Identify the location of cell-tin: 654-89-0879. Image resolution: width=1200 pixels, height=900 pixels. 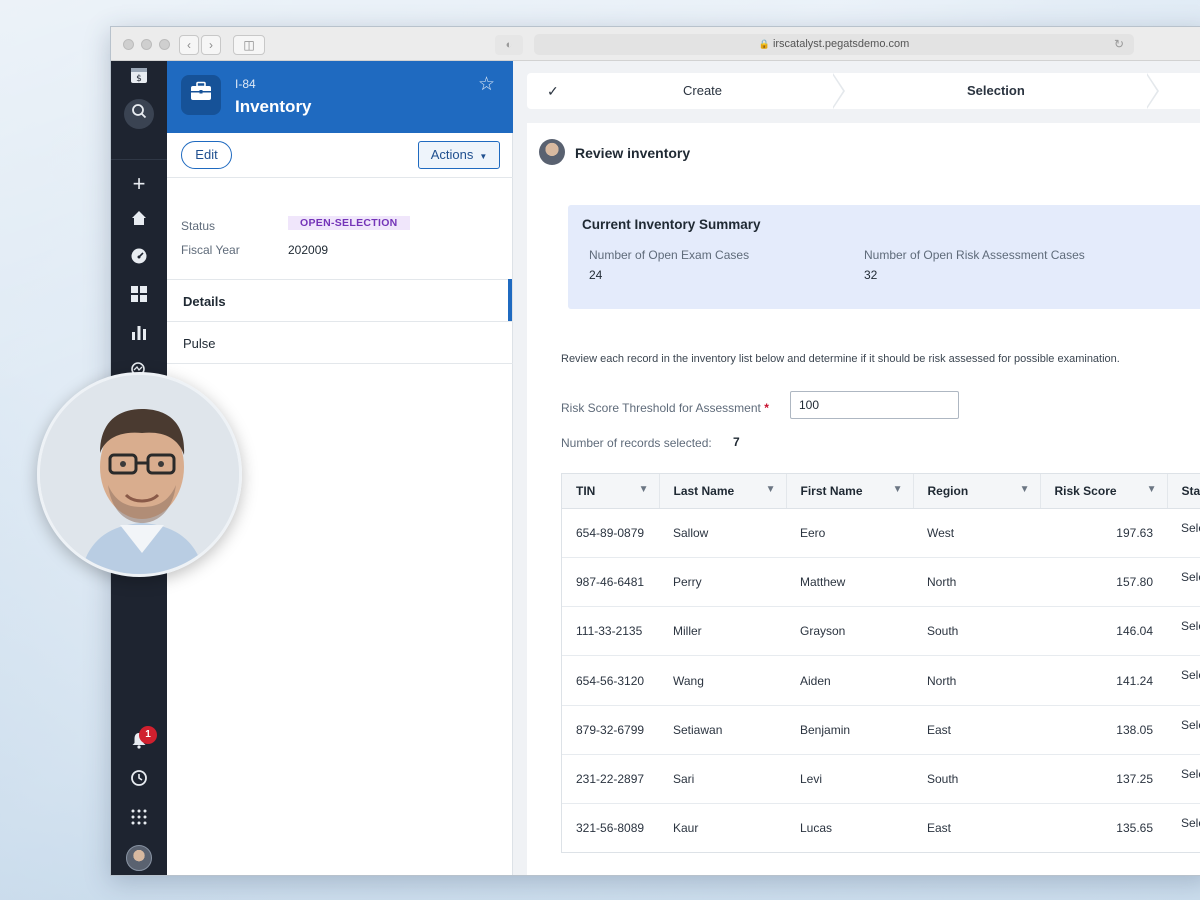
(610, 533).